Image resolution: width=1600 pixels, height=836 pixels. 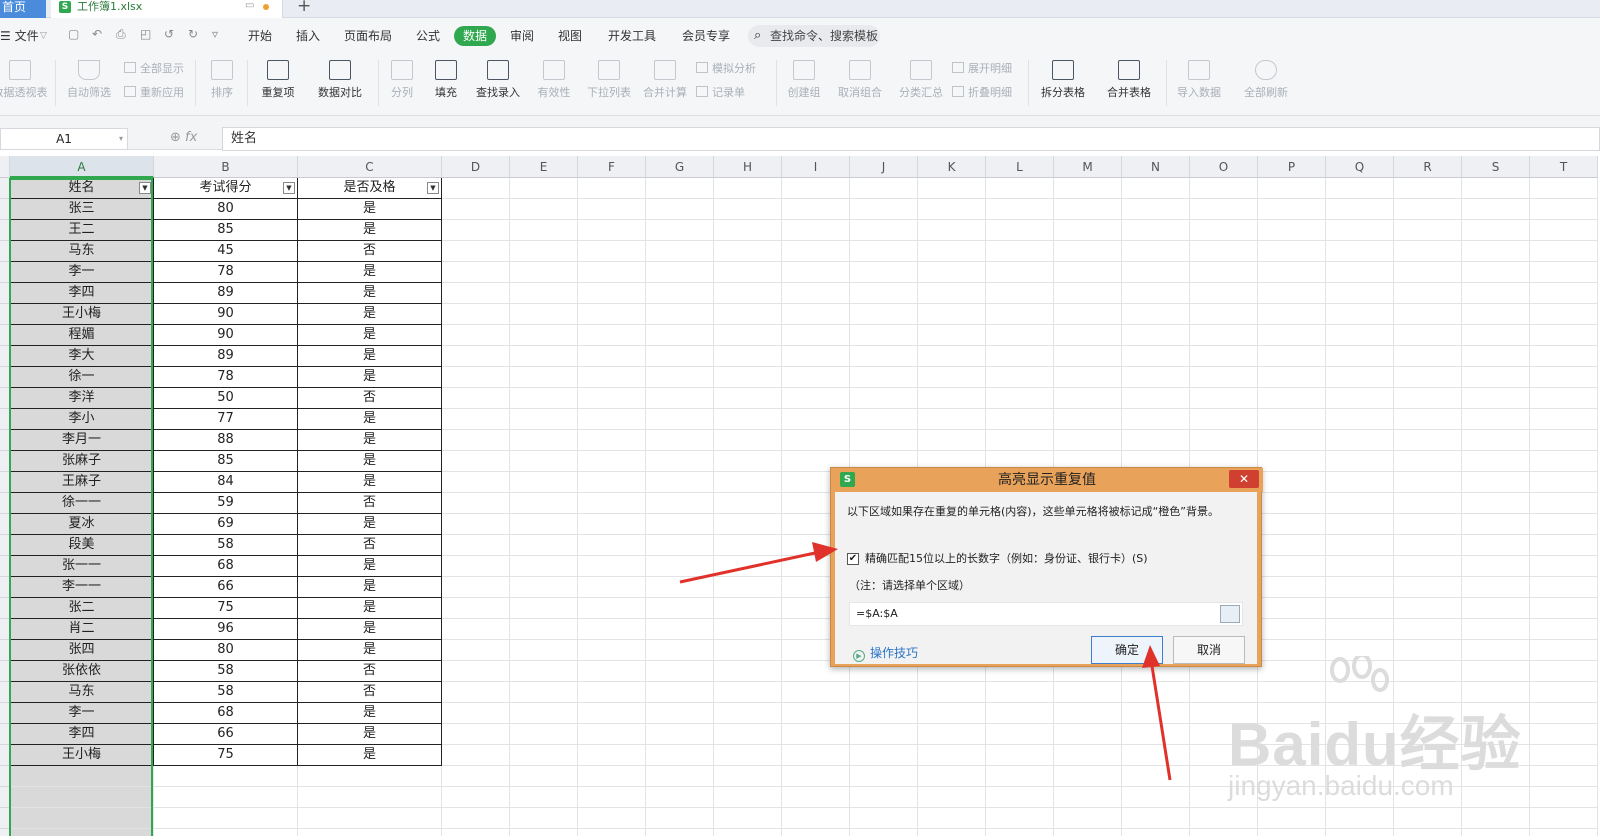 I want to click on refresh-all-button: 全部刷新, so click(x=1266, y=80).